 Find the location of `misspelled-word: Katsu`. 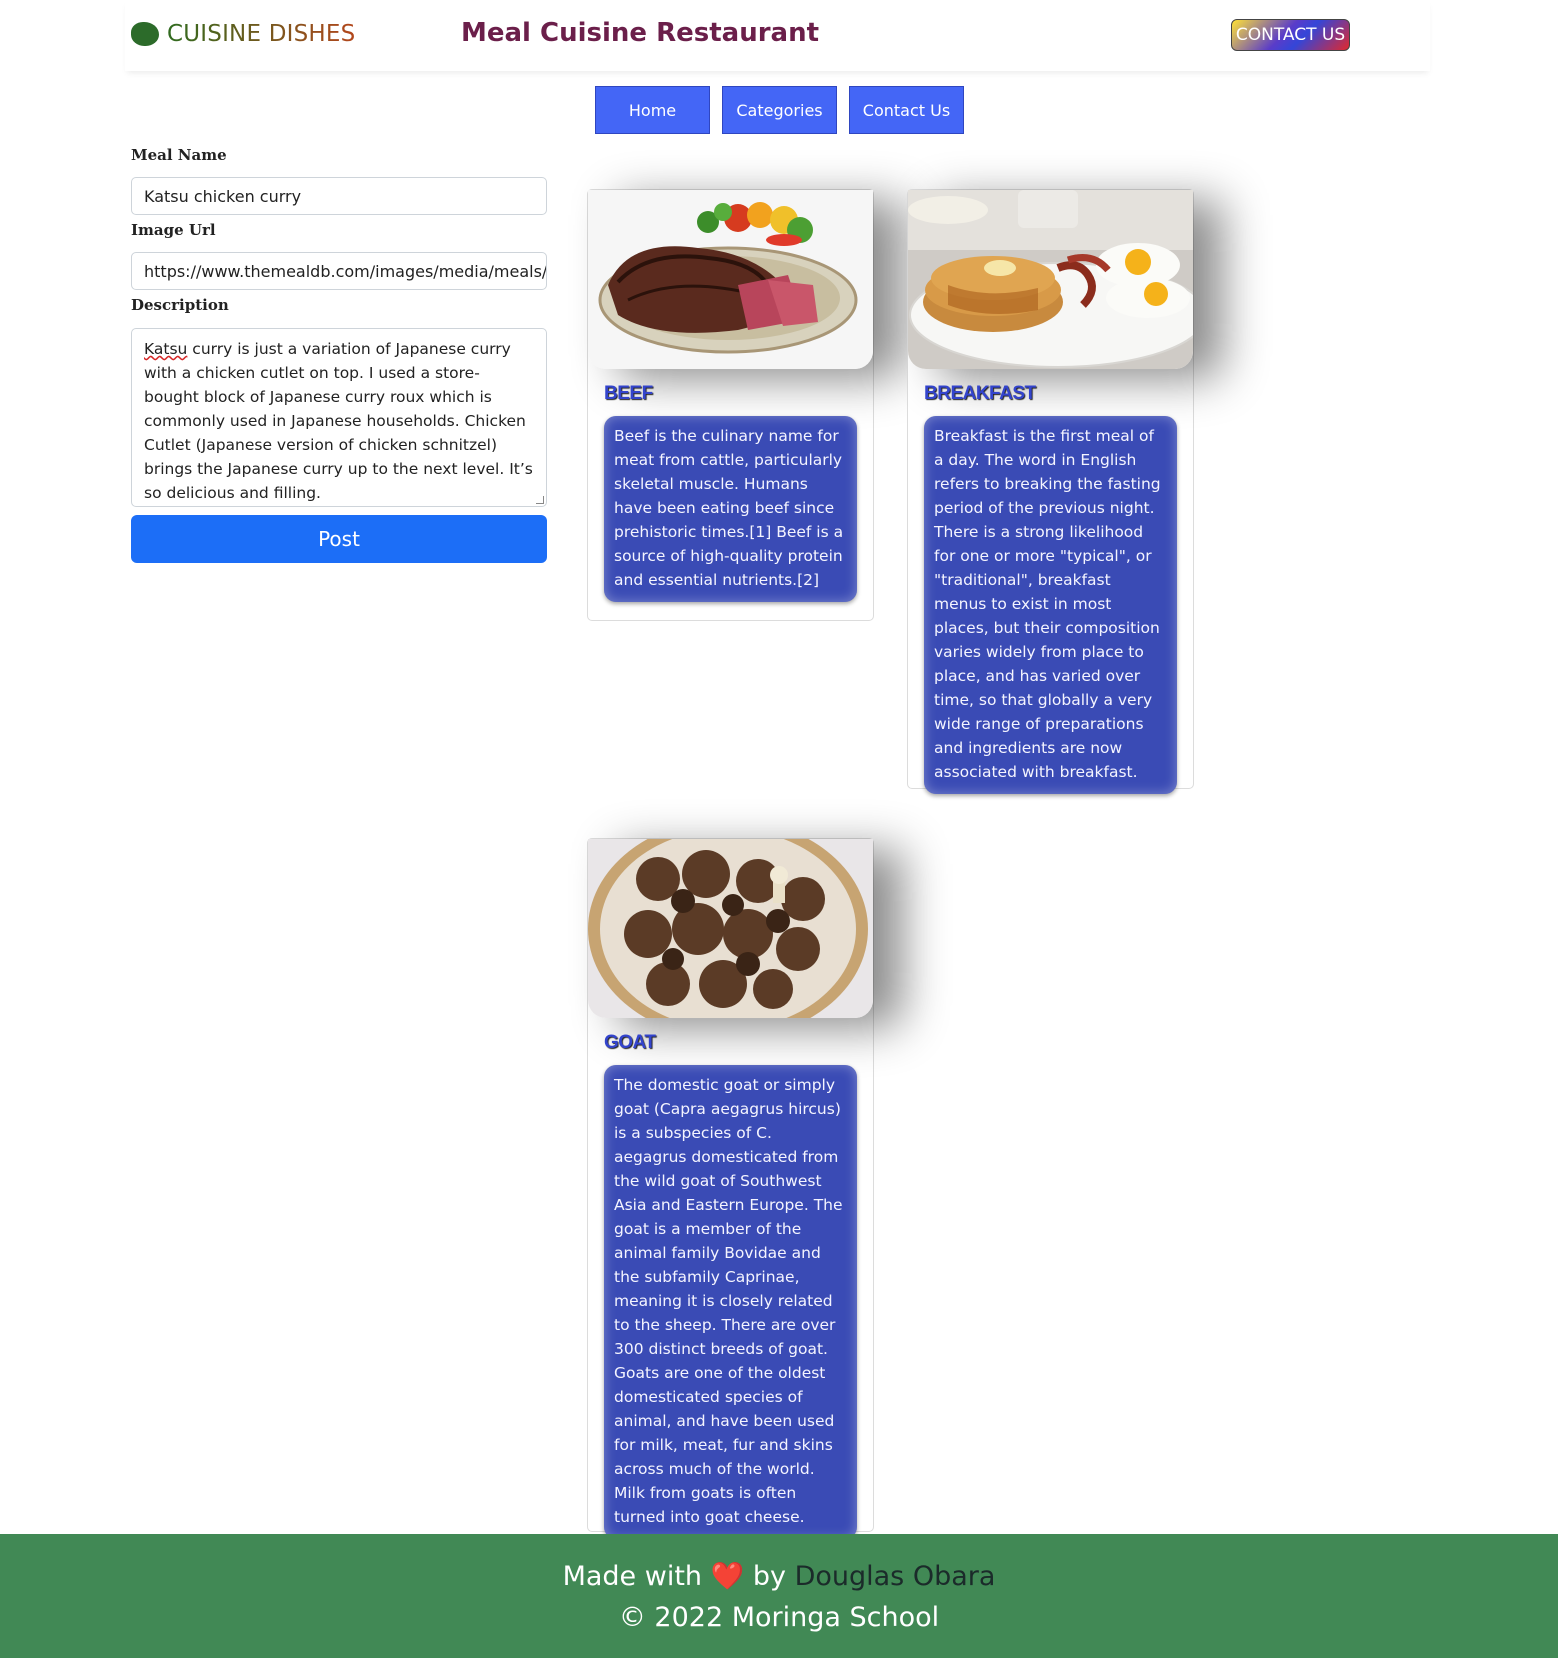

misspelled-word: Katsu is located at coordinates (166, 349).